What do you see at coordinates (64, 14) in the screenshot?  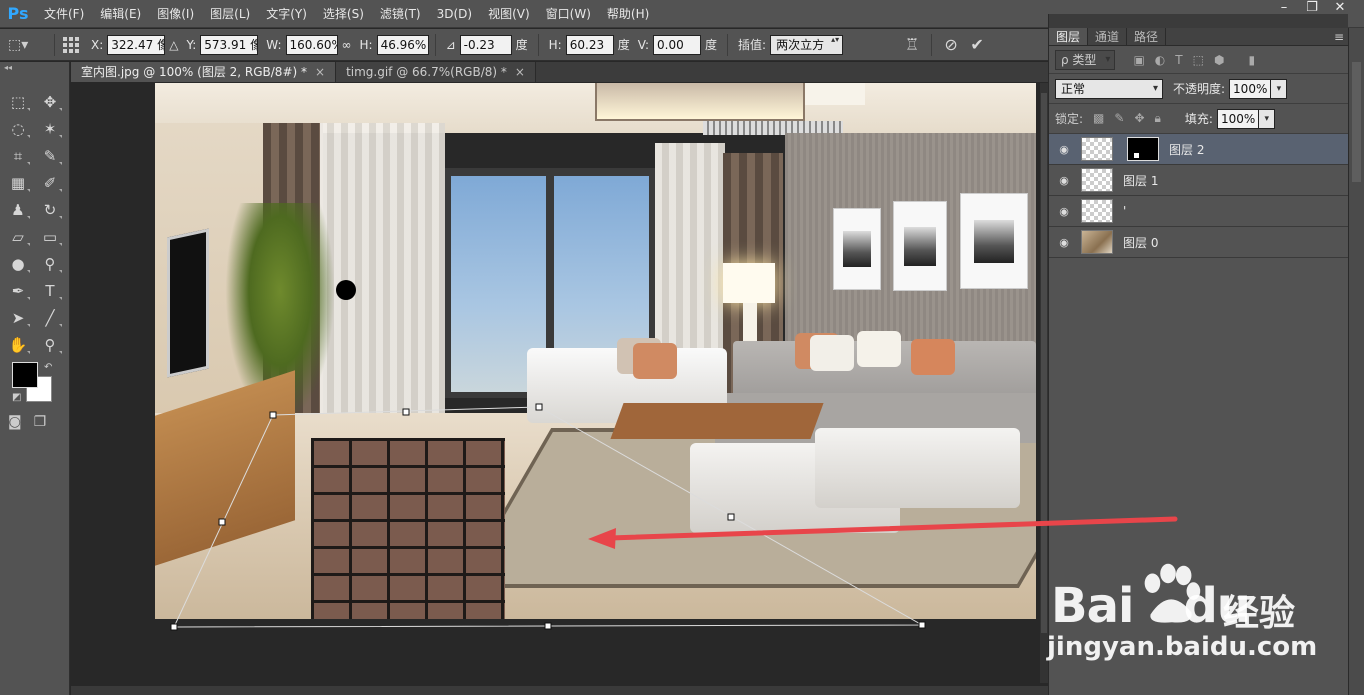 I see `menu-file: 文件(F)` at bounding box center [64, 14].